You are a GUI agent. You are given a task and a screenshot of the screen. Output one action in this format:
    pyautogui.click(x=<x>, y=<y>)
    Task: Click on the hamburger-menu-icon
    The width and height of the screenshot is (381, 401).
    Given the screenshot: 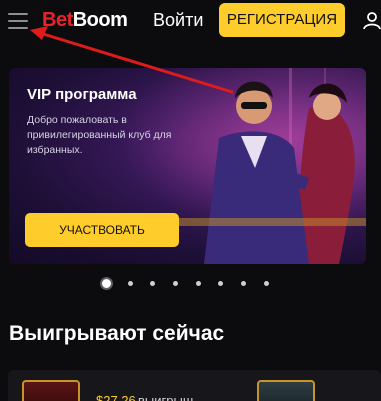 What is the action you would take?
    pyautogui.click(x=18, y=21)
    